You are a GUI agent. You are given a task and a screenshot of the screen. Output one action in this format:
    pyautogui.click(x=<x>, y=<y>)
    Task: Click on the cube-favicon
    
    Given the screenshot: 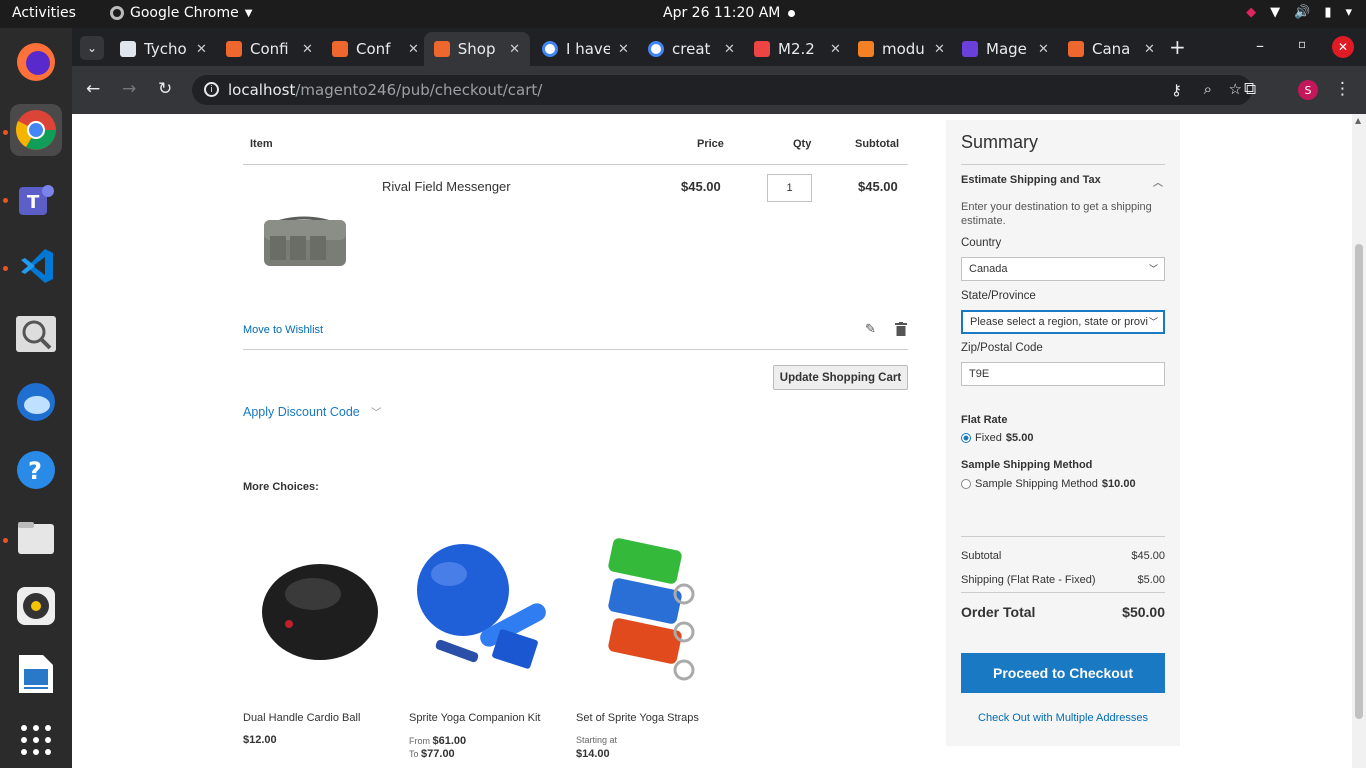 What is the action you would take?
    pyautogui.click(x=762, y=49)
    